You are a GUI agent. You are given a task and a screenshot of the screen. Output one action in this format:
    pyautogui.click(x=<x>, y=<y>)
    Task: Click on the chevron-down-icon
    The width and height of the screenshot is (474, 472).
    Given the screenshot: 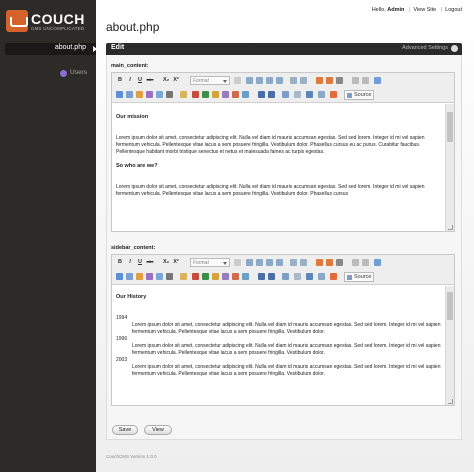 What is the action you would take?
    pyautogui.click(x=454, y=48)
    